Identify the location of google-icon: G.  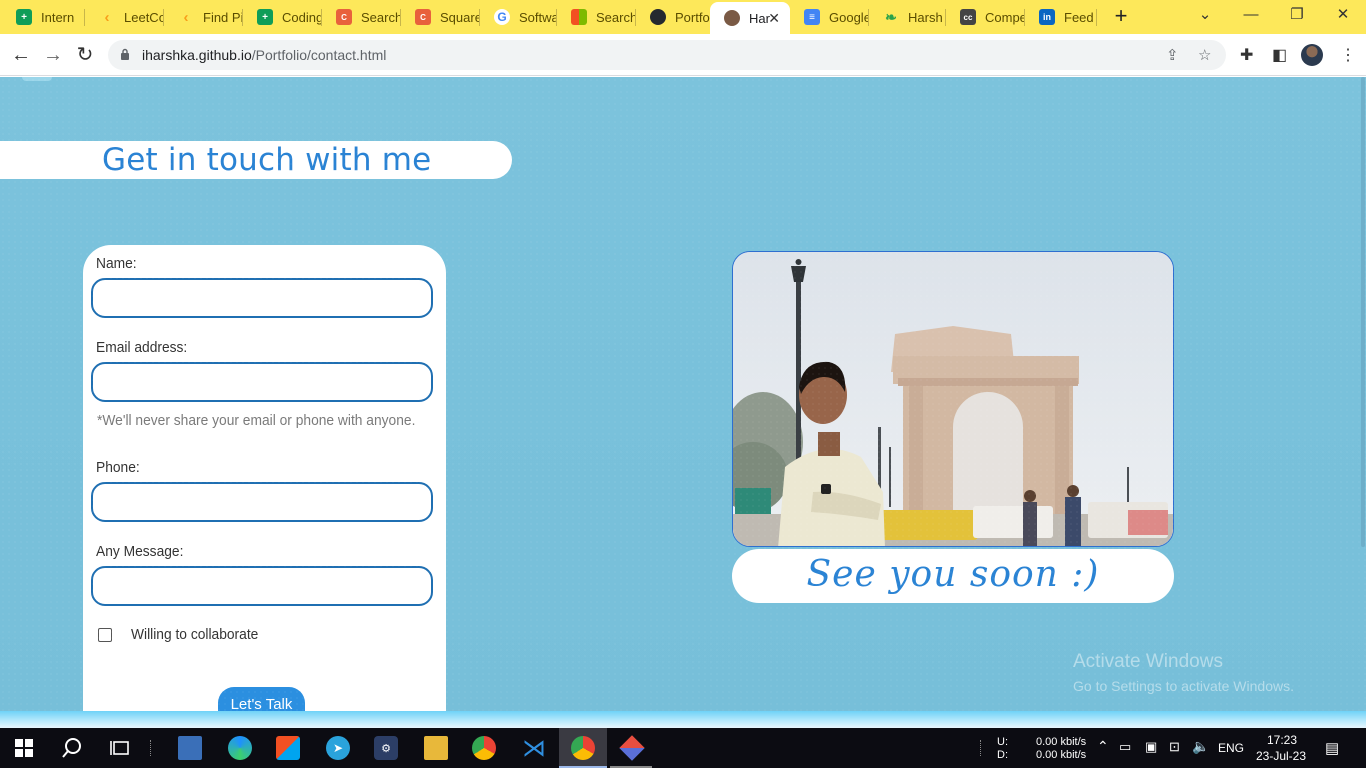
(502, 17).